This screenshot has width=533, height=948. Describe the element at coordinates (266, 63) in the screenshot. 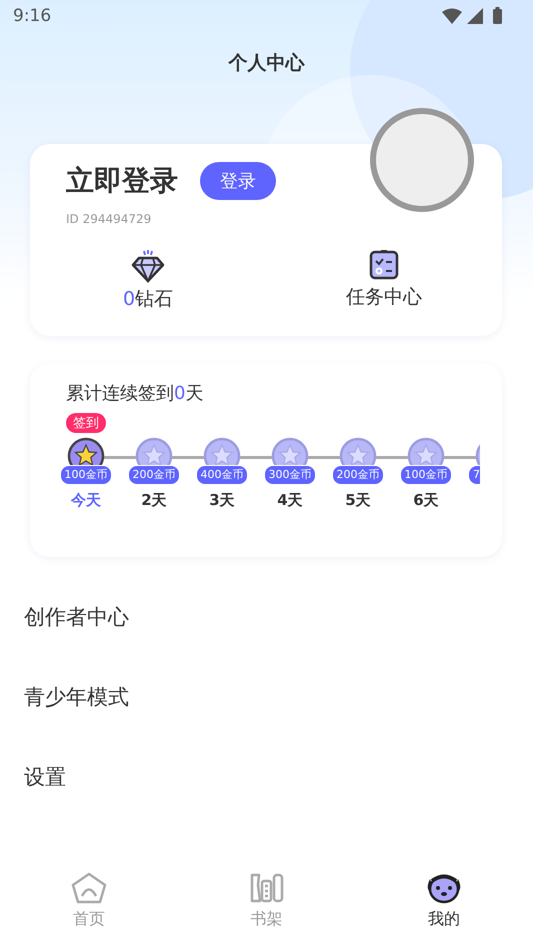

I see `page-title: 个人中心` at that location.